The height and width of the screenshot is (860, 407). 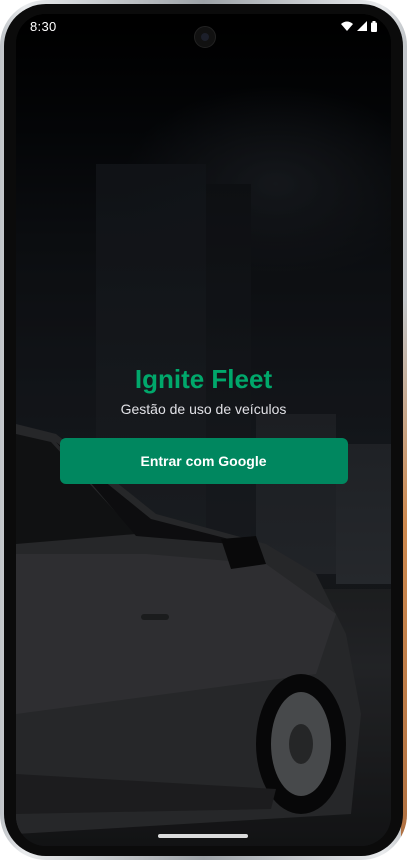 I want to click on home-indicator, so click(x=203, y=836).